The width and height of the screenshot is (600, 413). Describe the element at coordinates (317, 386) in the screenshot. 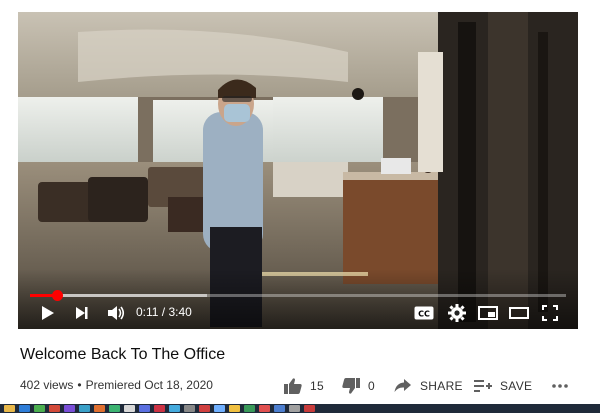

I see `like-count: 15` at that location.